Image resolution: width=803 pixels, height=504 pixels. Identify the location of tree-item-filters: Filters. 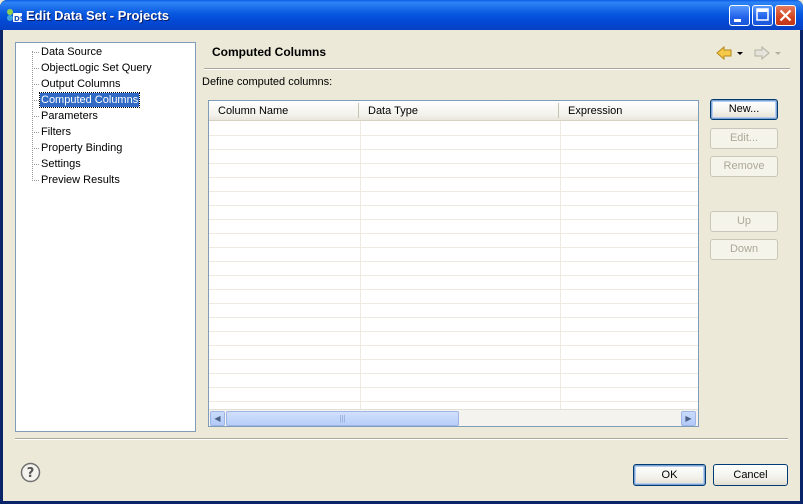
(56, 132).